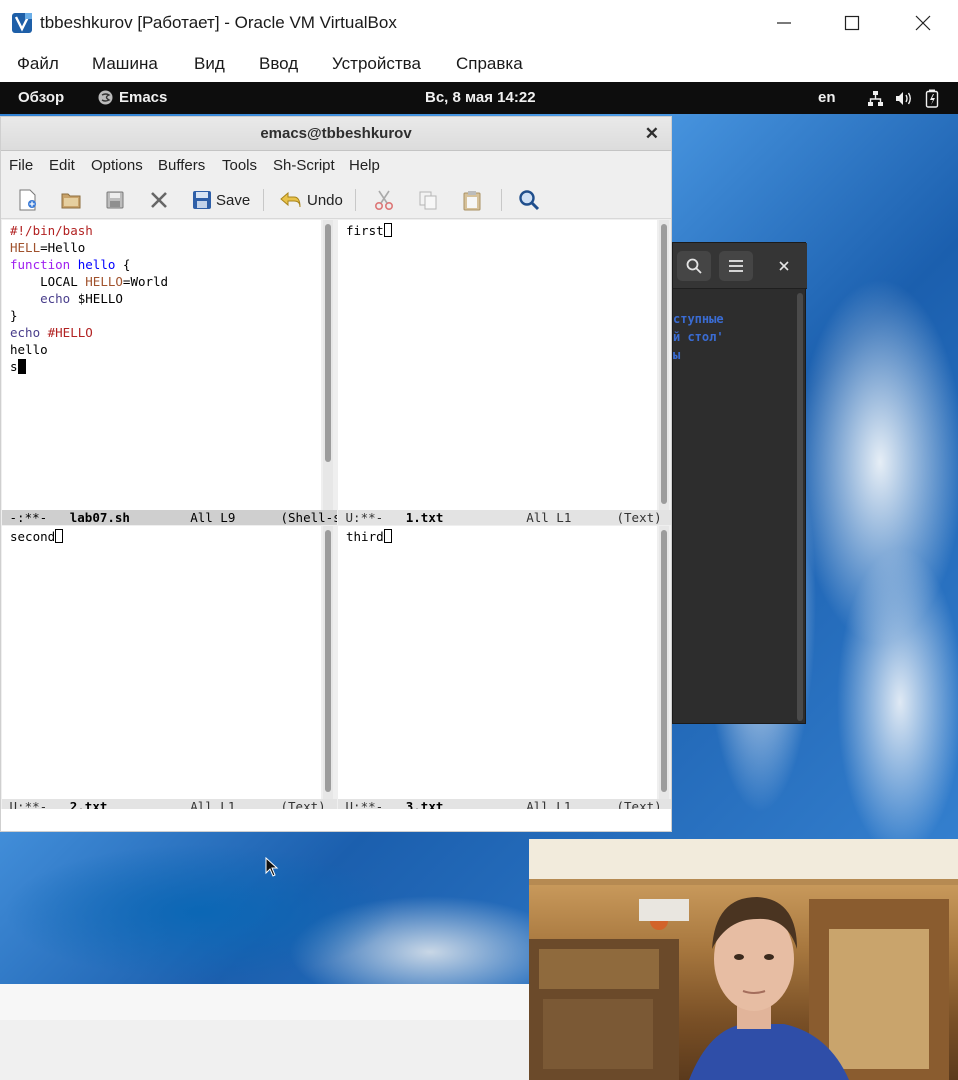 This screenshot has width=958, height=1080. I want to click on save-icon, so click(202, 200).